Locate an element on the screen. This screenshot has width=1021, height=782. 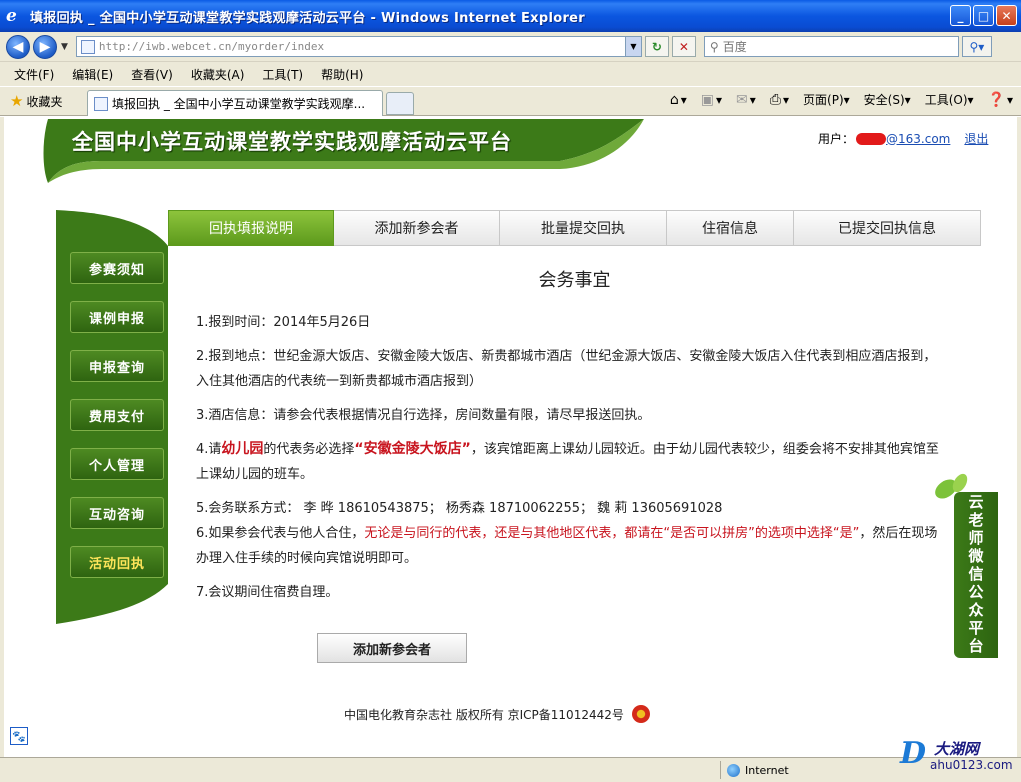
site-title: 全国中小学互动课堂教学实践观摩活动云平台 is located at coordinates (292, 142).